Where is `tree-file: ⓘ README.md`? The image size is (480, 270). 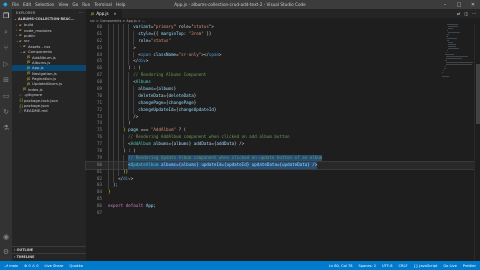
tree-file: ⓘ README.md is located at coordinates (49, 110).